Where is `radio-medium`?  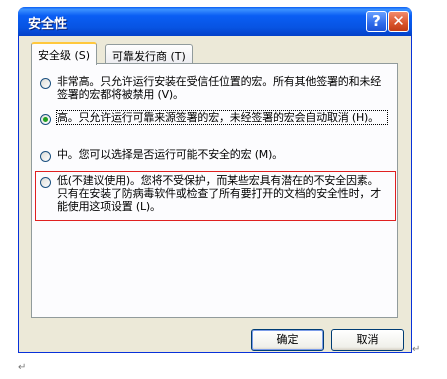 radio-medium is located at coordinates (45, 156).